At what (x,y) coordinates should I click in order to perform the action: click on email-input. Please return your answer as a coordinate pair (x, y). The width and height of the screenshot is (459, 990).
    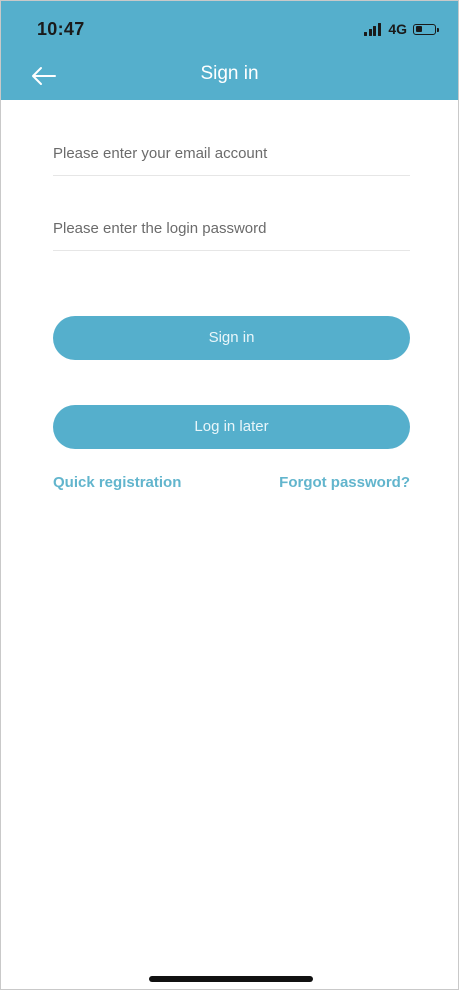
    Looking at the image, I should click on (231, 153).